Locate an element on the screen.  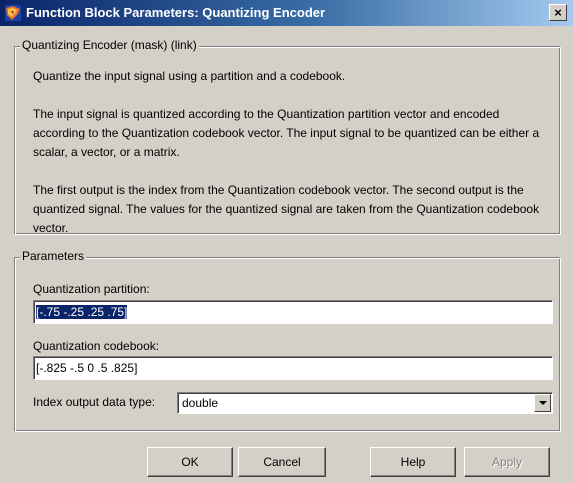
partition-value: [-.75 -.25 .25 .75] is located at coordinates (82, 312).